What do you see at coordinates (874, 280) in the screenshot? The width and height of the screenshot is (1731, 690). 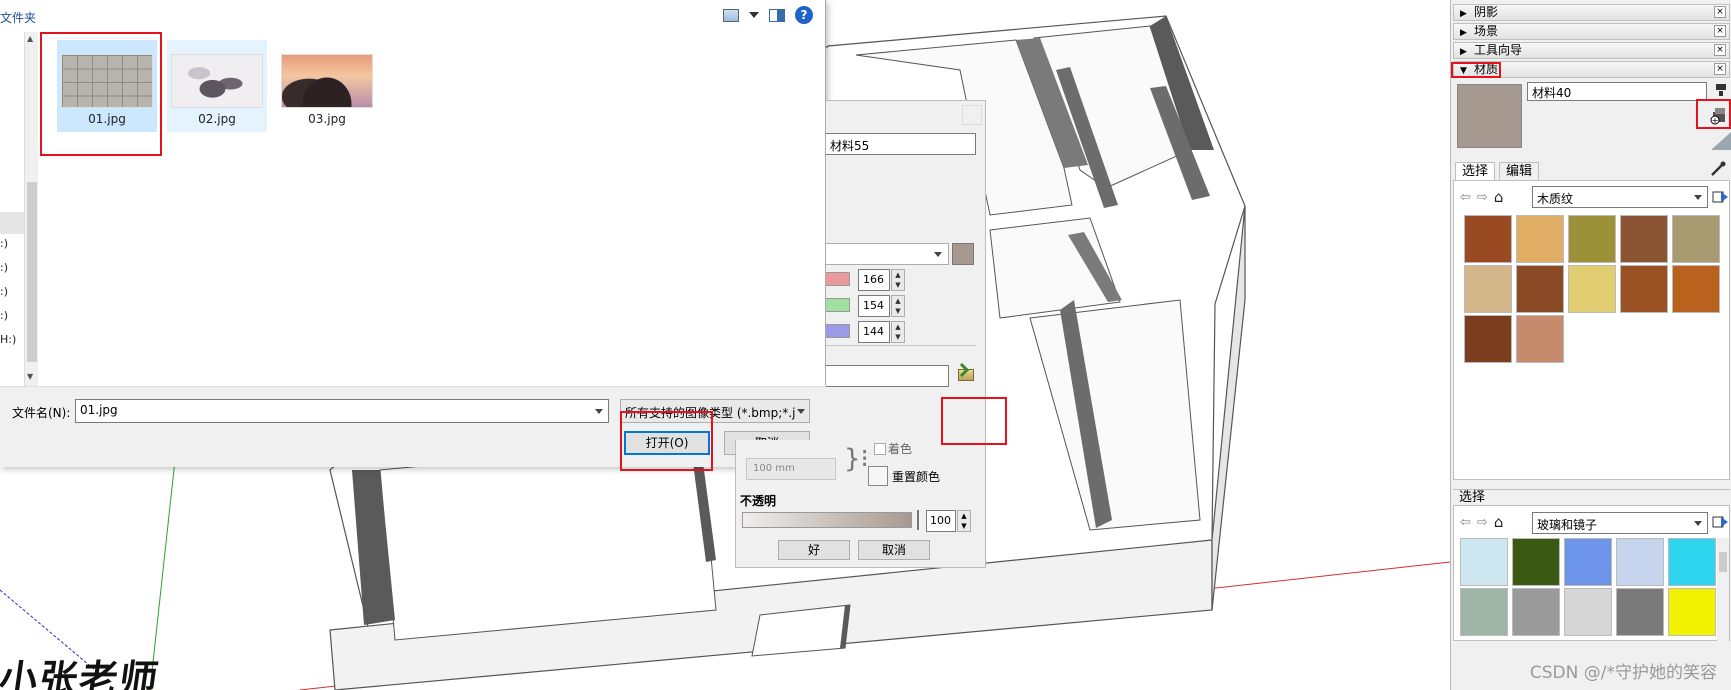 I see `red-value-input: 166` at bounding box center [874, 280].